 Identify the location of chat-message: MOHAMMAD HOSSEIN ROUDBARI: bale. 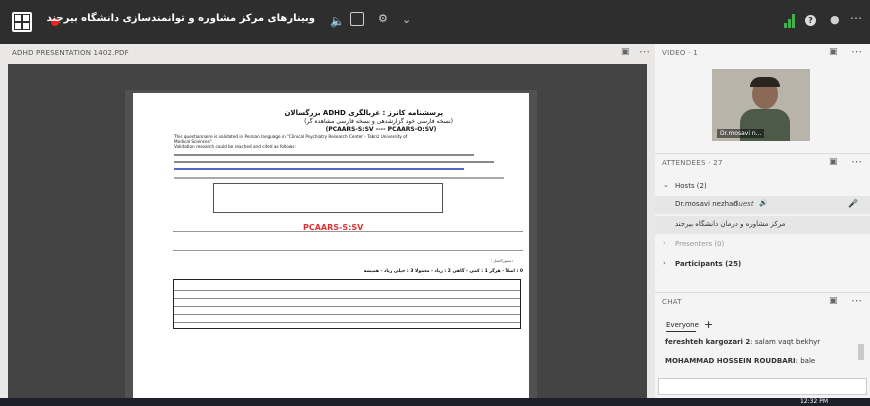
(740, 361).